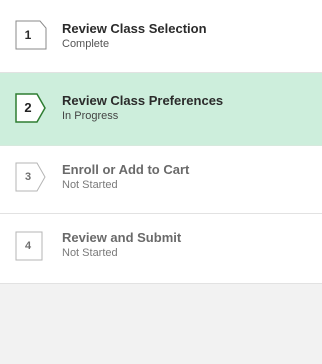  What do you see at coordinates (28, 246) in the screenshot?
I see `step-number: 4` at bounding box center [28, 246].